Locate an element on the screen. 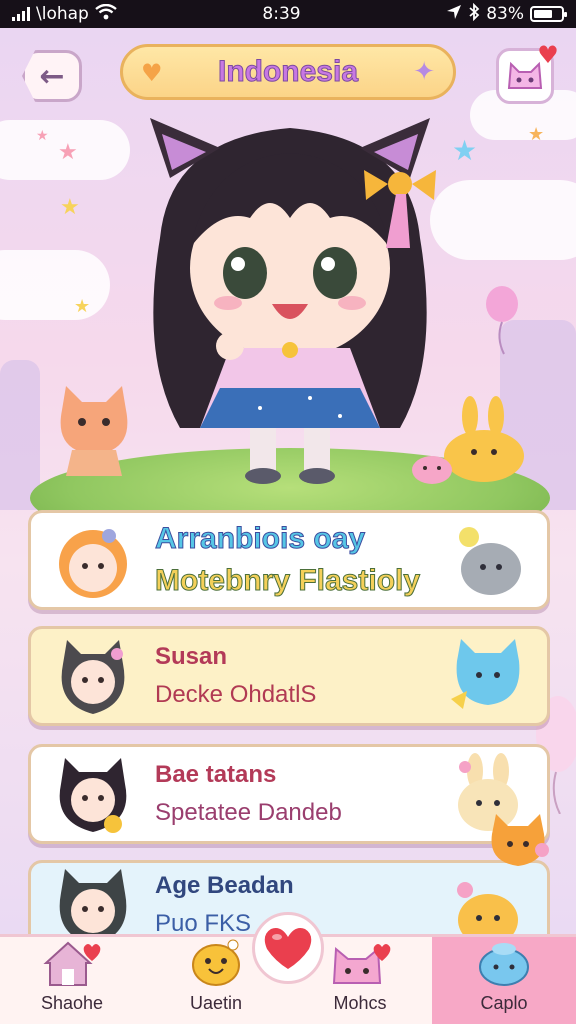 This screenshot has width=576, height=1024. heart-icon is located at coordinates (288, 948).